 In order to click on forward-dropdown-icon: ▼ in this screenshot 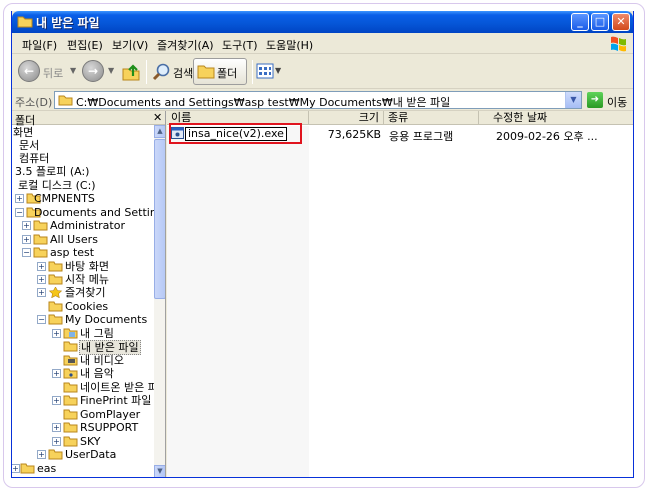, I will do `click(111, 70)`.